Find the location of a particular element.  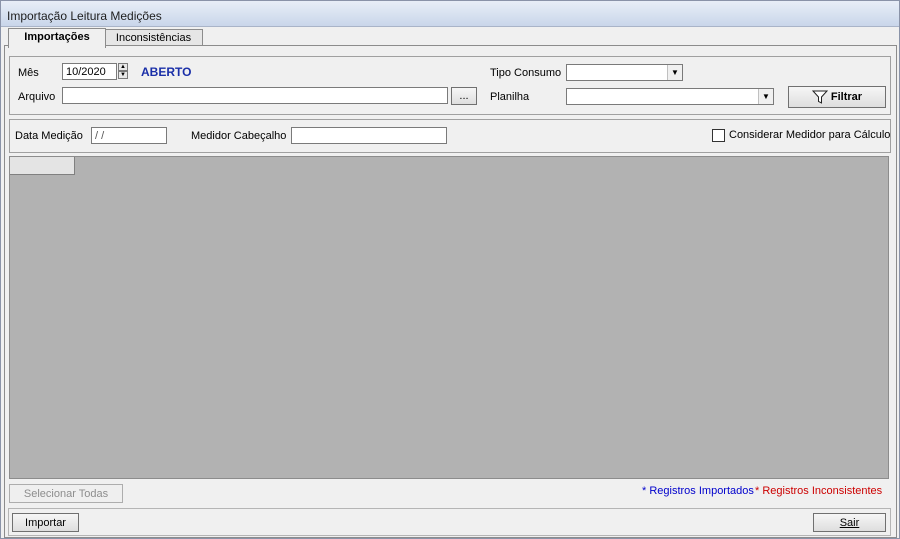

status-label: ABERTO is located at coordinates (166, 72).